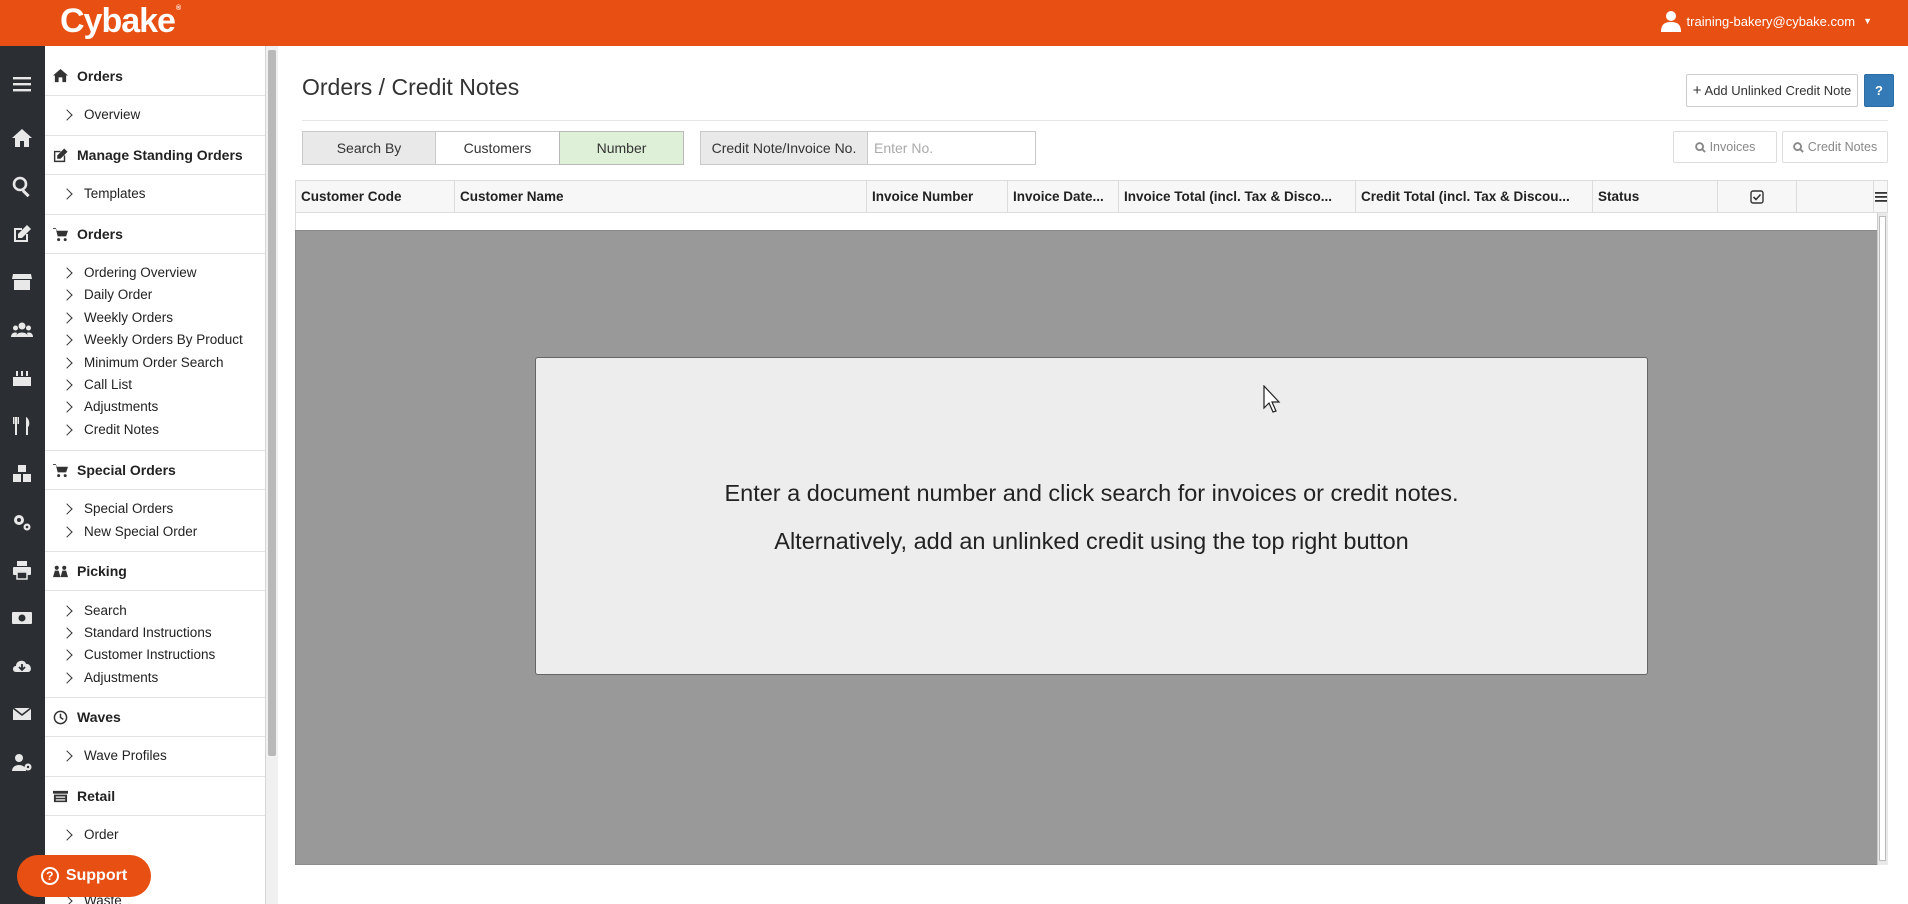 The image size is (1908, 904). Describe the element at coordinates (155, 571) in the screenshot. I see `section-picking: Picking` at that location.